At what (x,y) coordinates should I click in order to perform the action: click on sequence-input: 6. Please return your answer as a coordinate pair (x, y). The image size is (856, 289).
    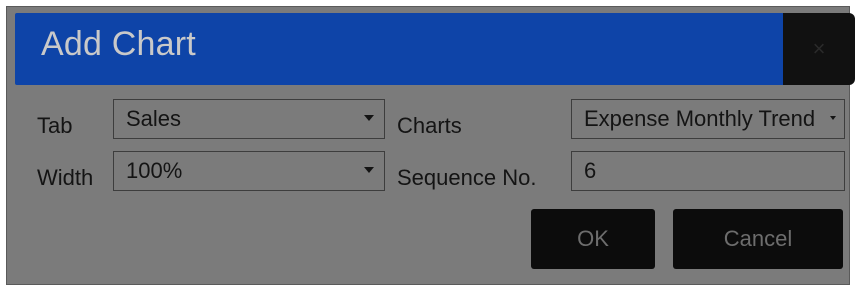
    Looking at the image, I should click on (708, 171).